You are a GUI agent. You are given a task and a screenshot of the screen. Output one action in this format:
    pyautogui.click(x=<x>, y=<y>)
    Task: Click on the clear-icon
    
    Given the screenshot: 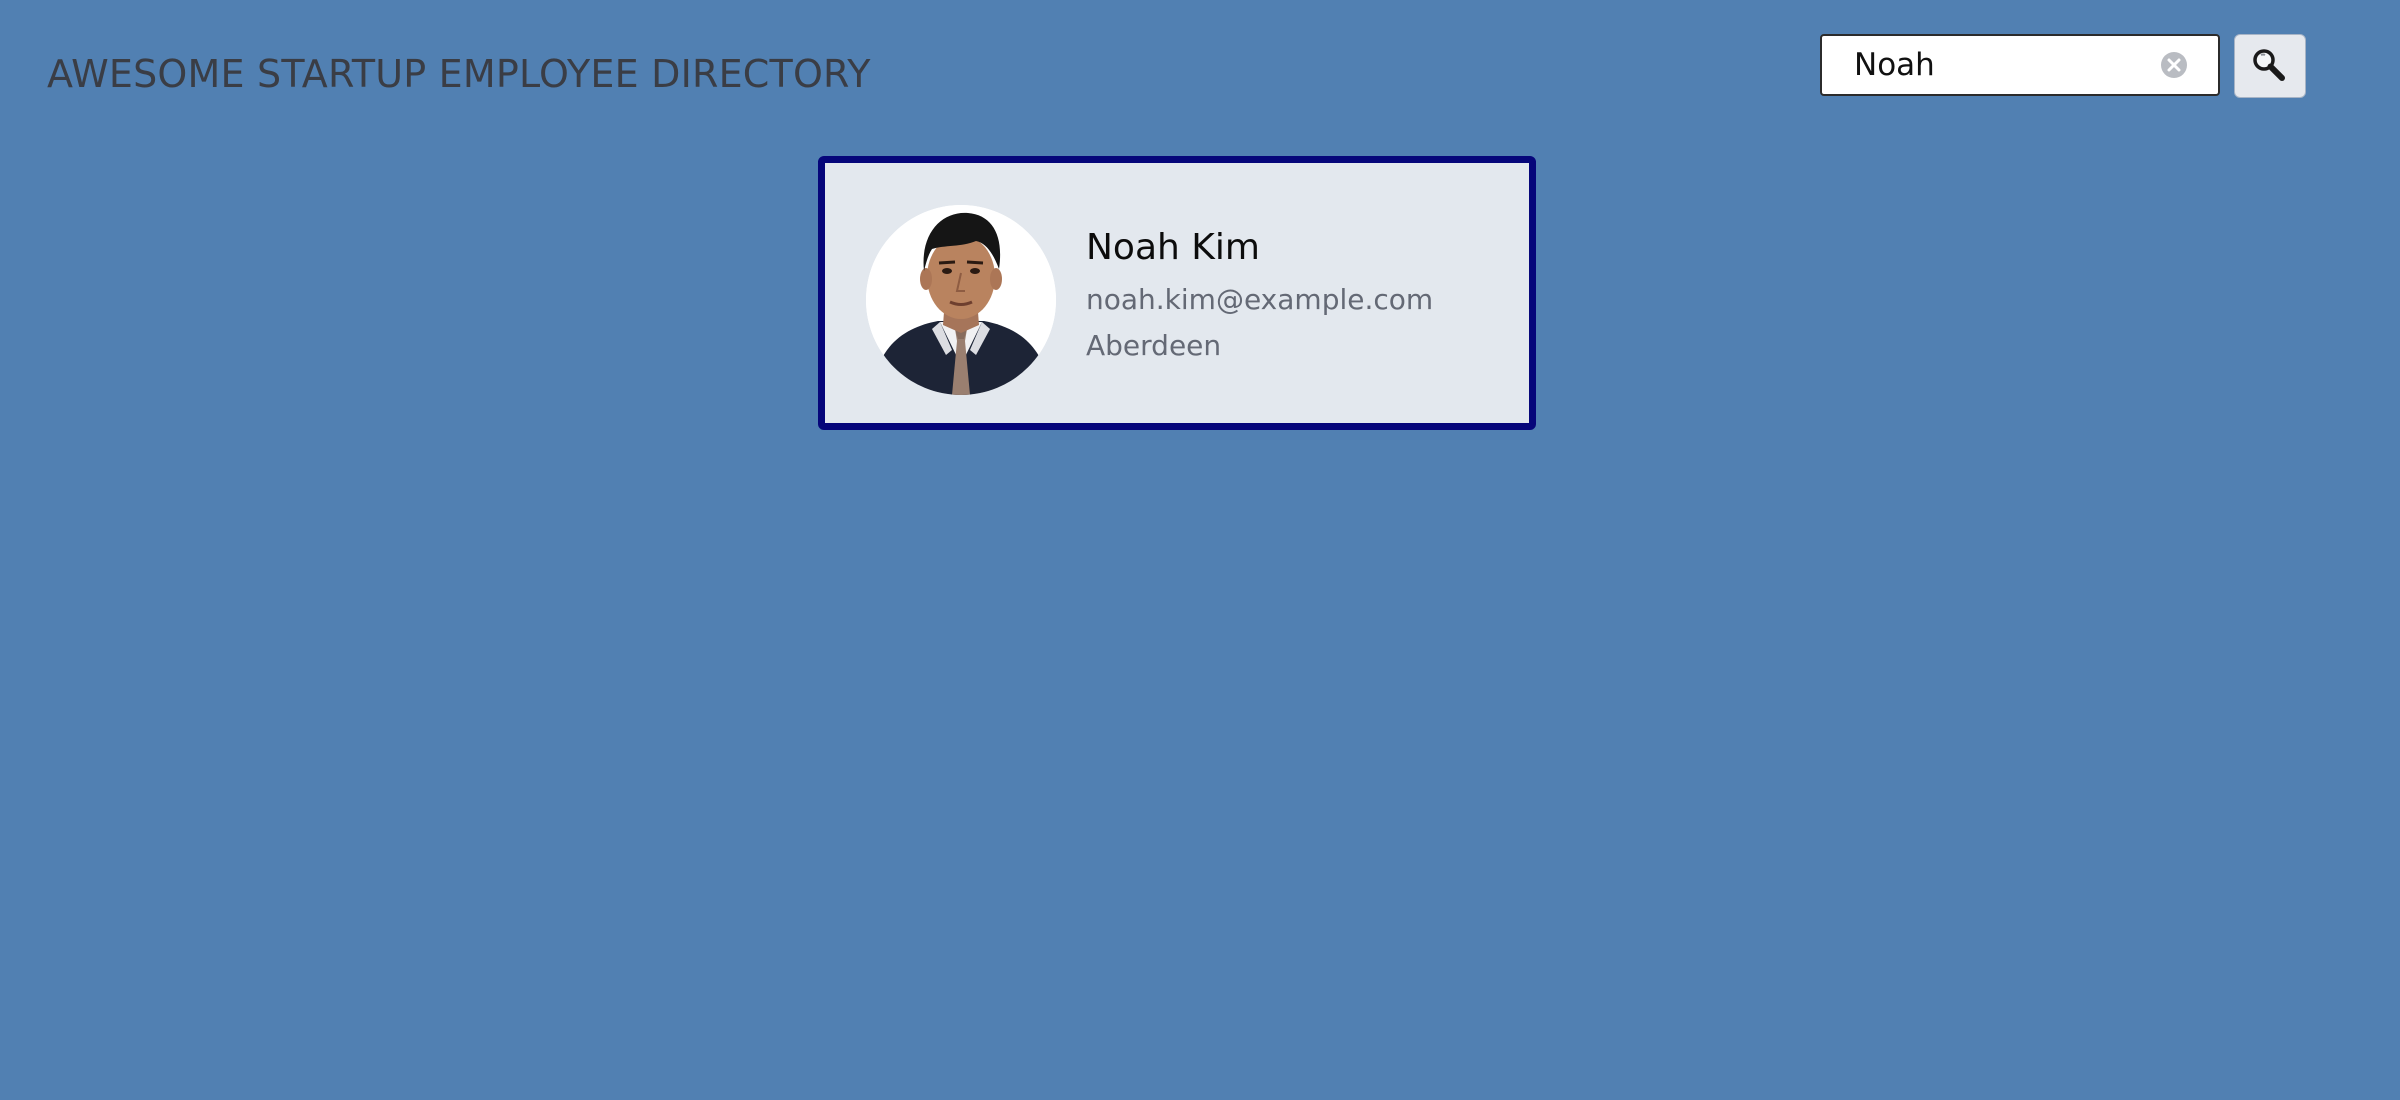 What is the action you would take?
    pyautogui.click(x=2174, y=65)
    